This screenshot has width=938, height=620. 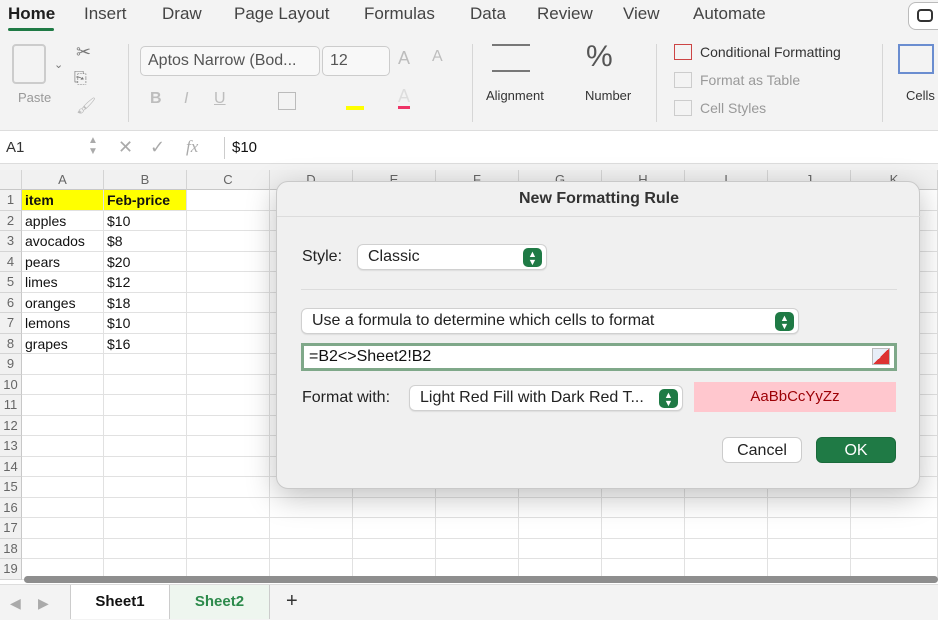 What do you see at coordinates (762, 450) in the screenshot?
I see `cancel-button: Cancel` at bounding box center [762, 450].